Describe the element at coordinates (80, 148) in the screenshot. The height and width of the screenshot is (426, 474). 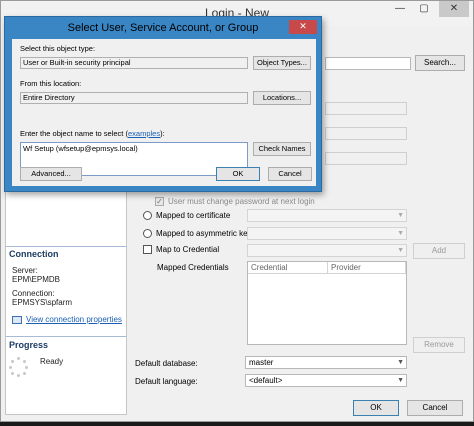
I see `object-name-value: Wf Setup (wfsetup@epmsys.local)` at that location.